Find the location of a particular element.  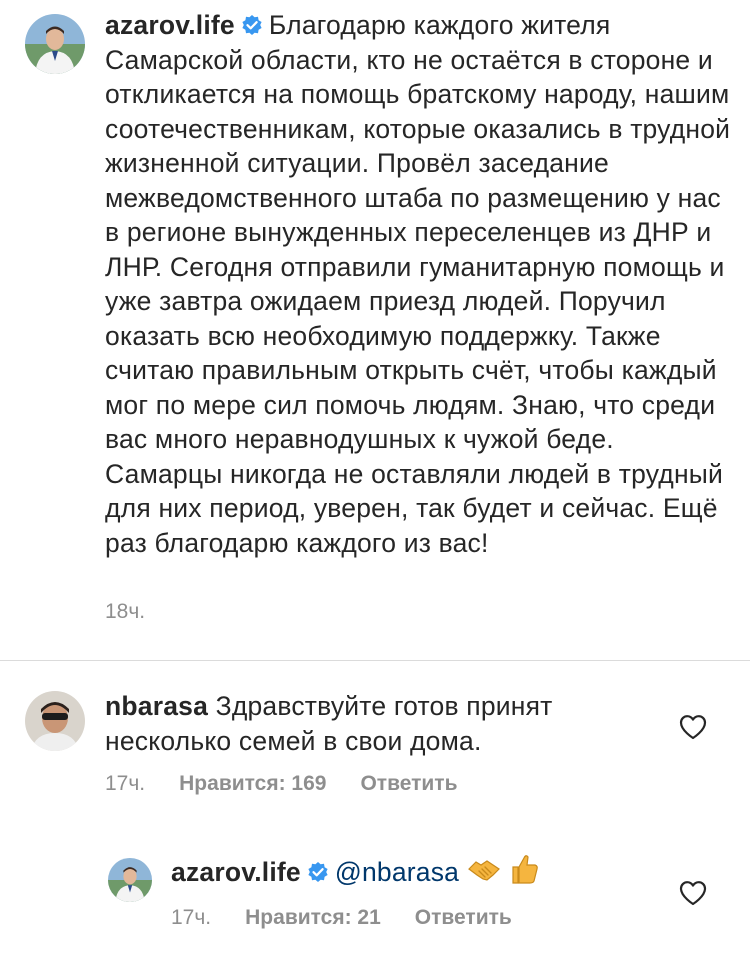

post-meta: 18ч. is located at coordinates (125, 612).